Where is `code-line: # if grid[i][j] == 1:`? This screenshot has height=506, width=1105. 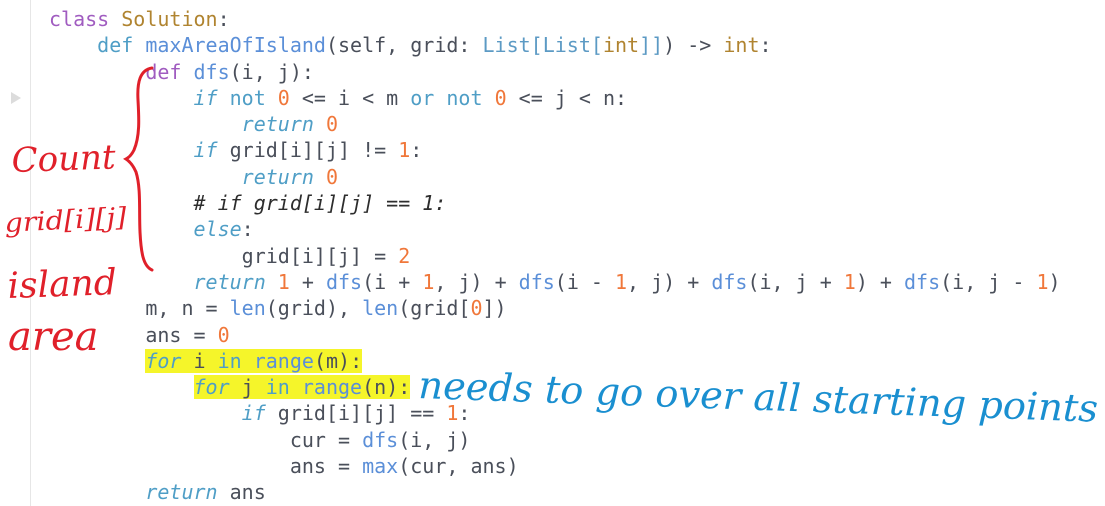
code-line: # if grid[i][j] == 1: is located at coordinates (555, 203).